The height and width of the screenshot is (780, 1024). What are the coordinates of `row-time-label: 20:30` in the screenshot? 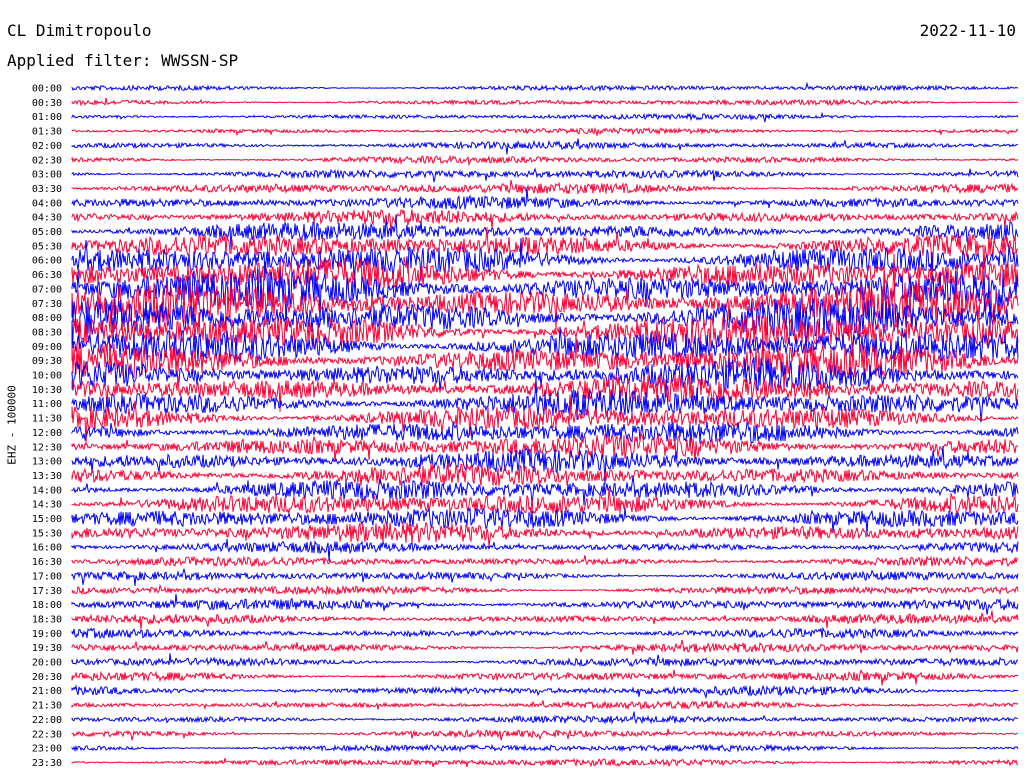 It's located at (47, 677).